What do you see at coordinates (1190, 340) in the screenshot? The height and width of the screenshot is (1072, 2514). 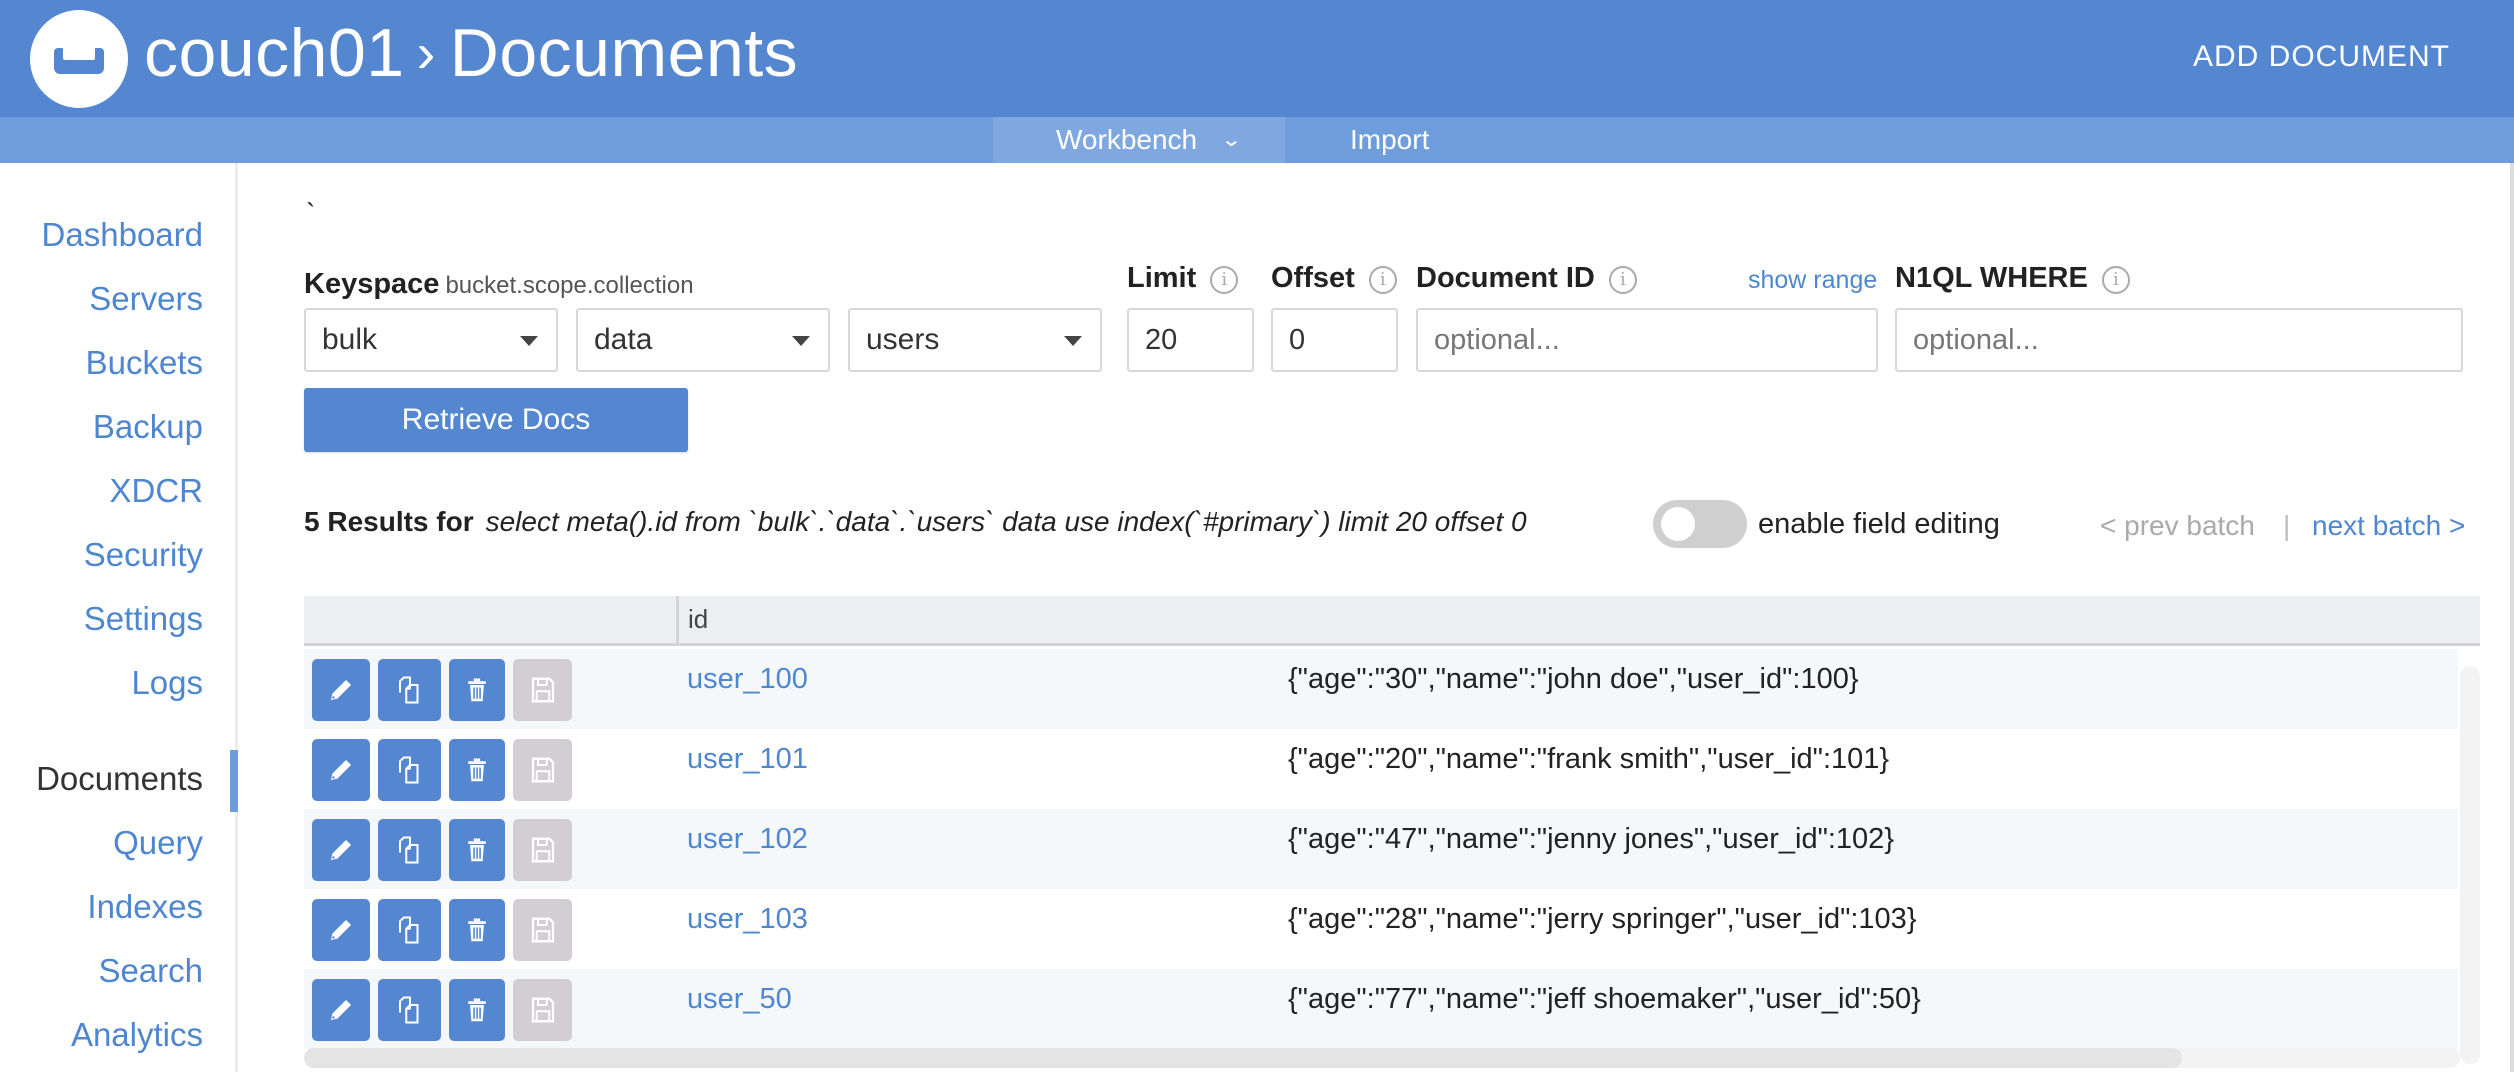 I see `limit-input` at bounding box center [1190, 340].